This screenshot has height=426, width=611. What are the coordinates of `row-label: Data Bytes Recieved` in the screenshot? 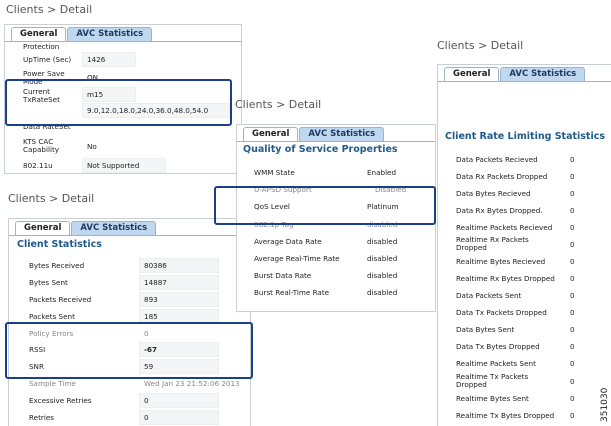 It's located at (493, 193).